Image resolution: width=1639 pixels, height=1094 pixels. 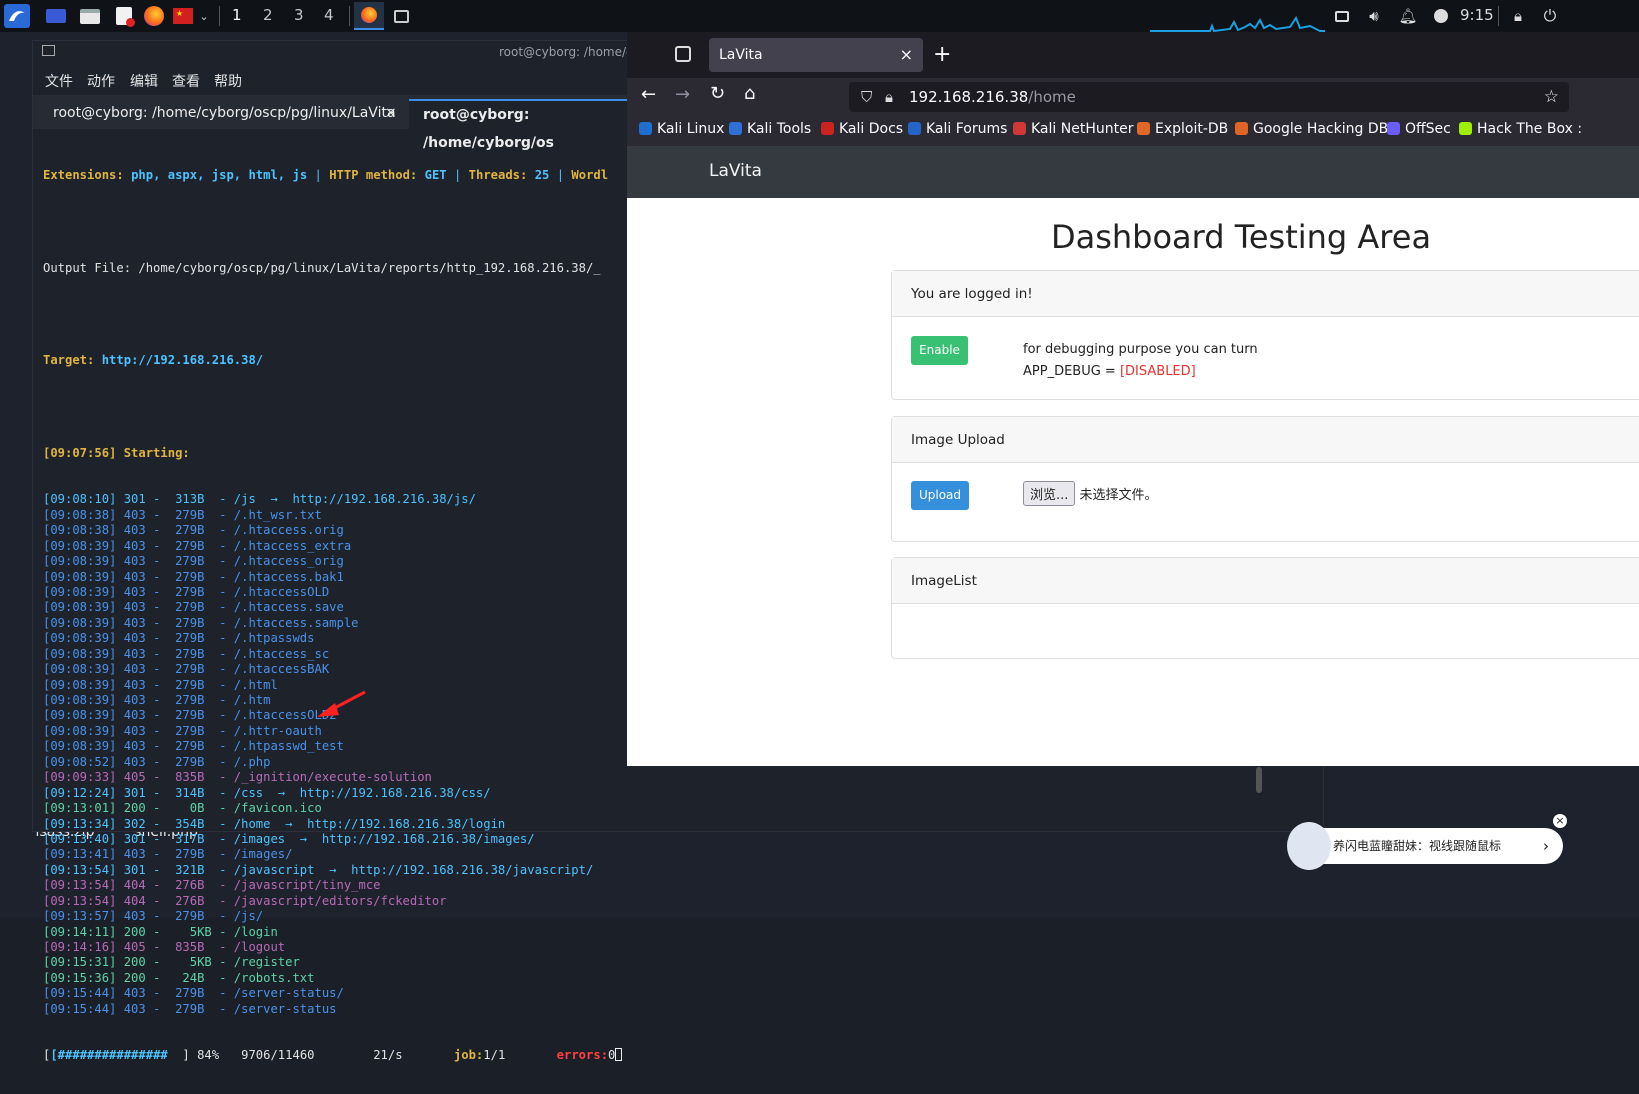 I want to click on bookmark-label: Kali Tools, so click(x=779, y=129).